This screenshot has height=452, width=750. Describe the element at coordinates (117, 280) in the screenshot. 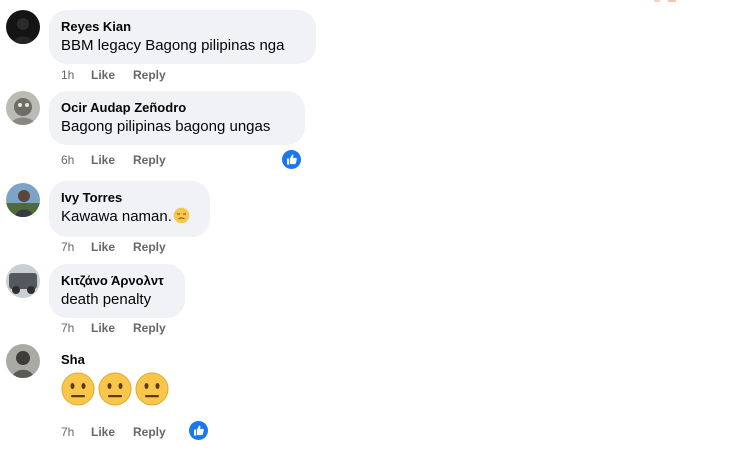

I see `comment-author: Κιτζάνο Άρνολντ` at that location.